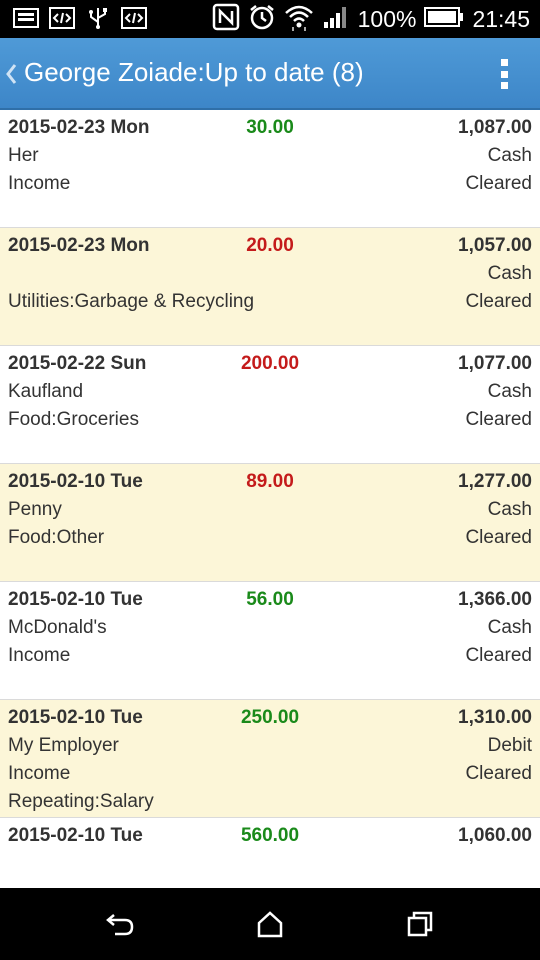 This screenshot has height=960, width=540. Describe the element at coordinates (444, 19) in the screenshot. I see `battery-icon` at that location.